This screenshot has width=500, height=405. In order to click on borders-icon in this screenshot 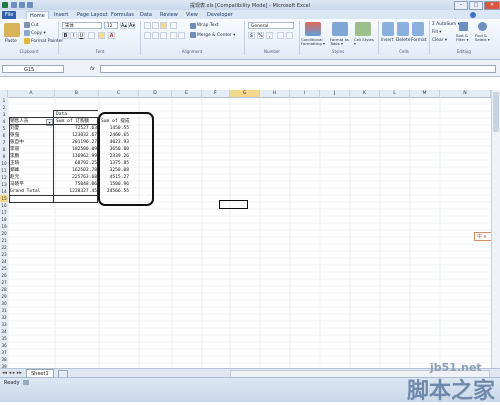, I will do `click(91, 35)`.